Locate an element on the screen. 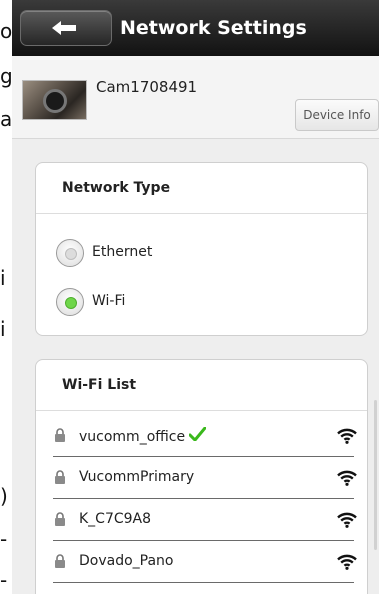 The image size is (379, 594). page-title: Network Settings is located at coordinates (213, 28).